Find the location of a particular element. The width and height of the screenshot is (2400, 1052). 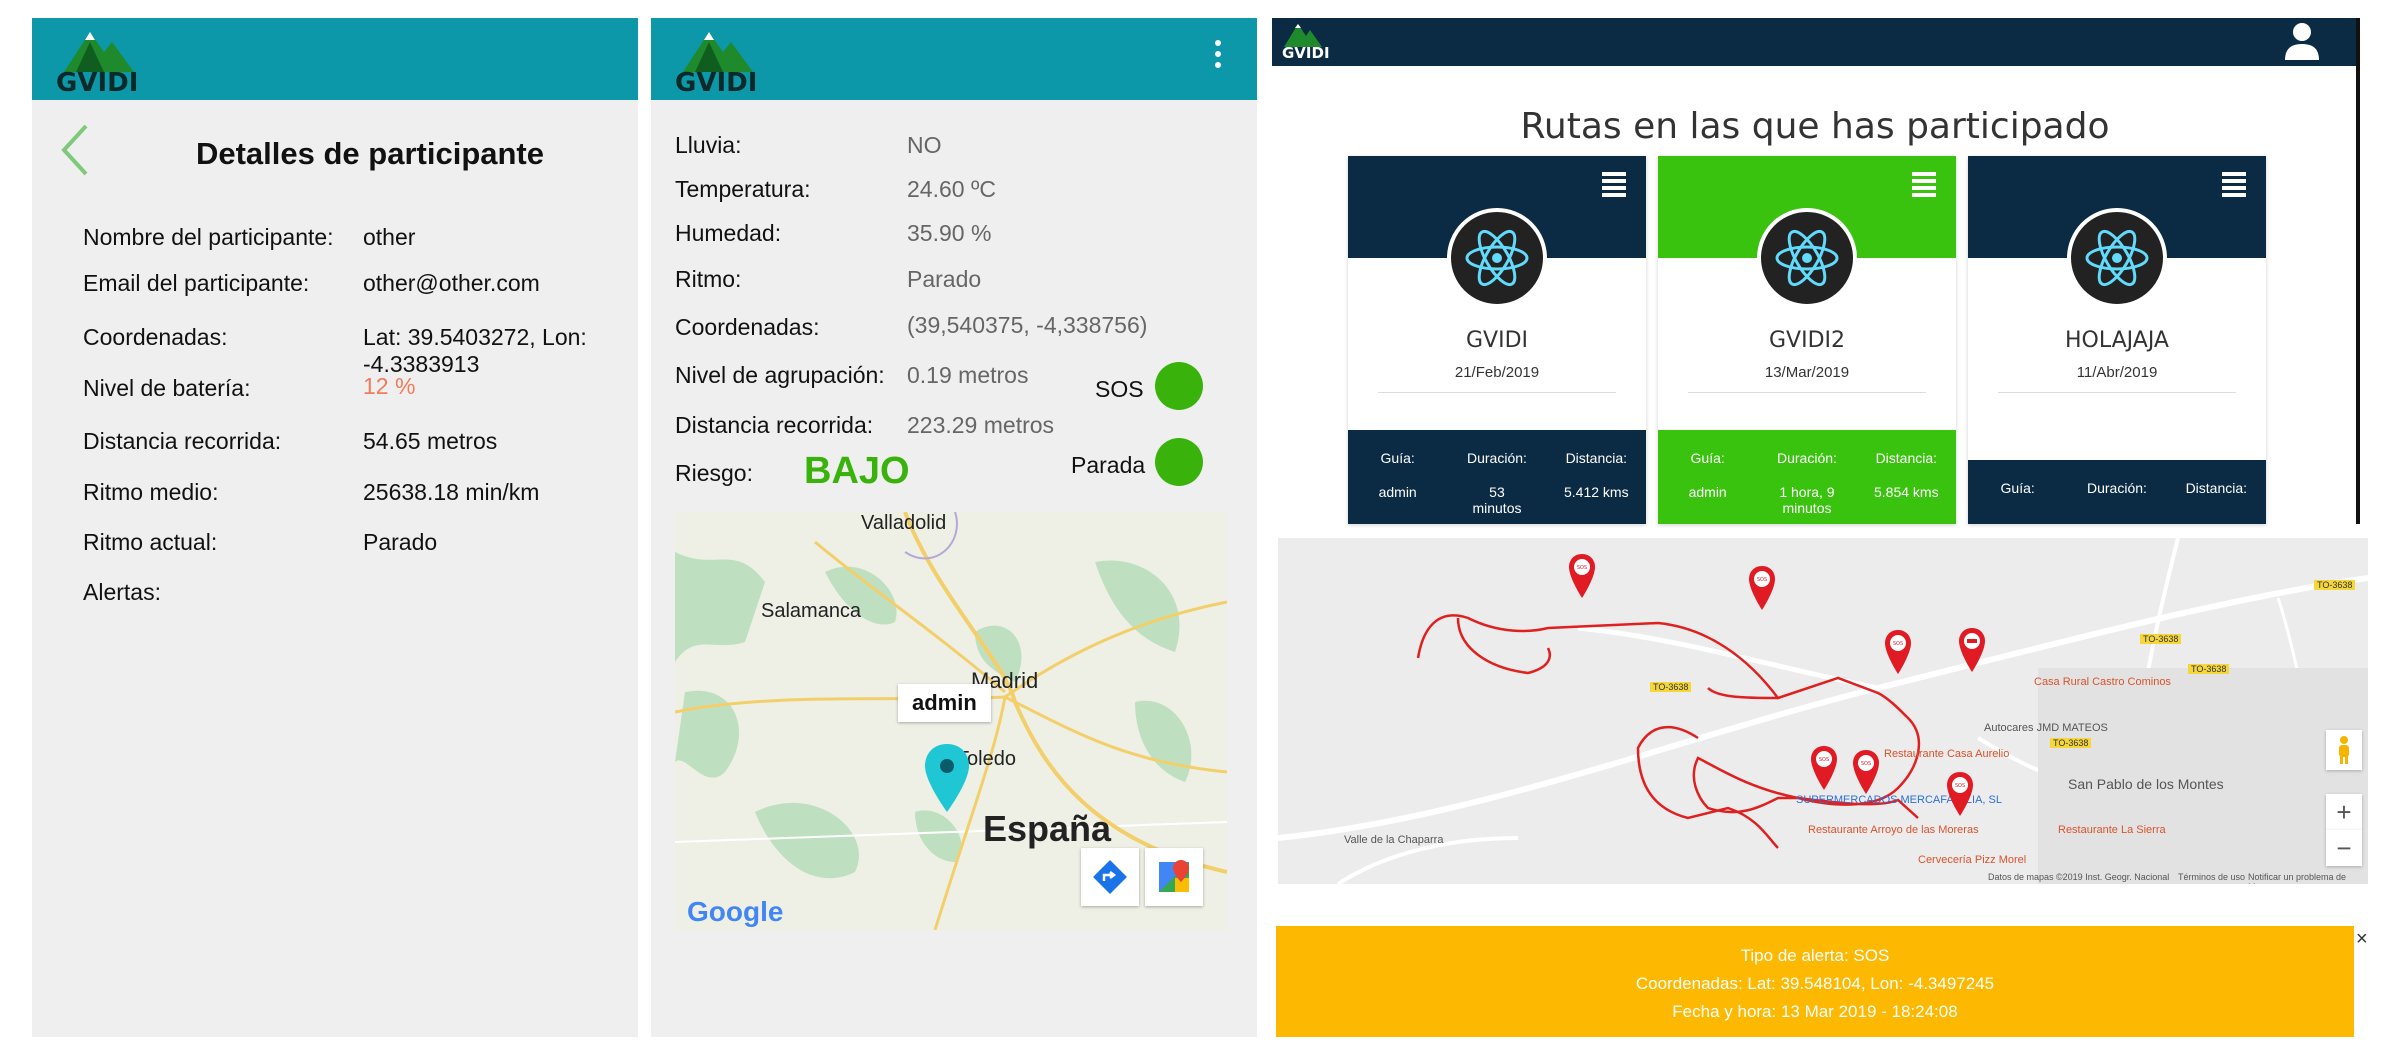

distance-value: 5.854 kms is located at coordinates (1906, 492).